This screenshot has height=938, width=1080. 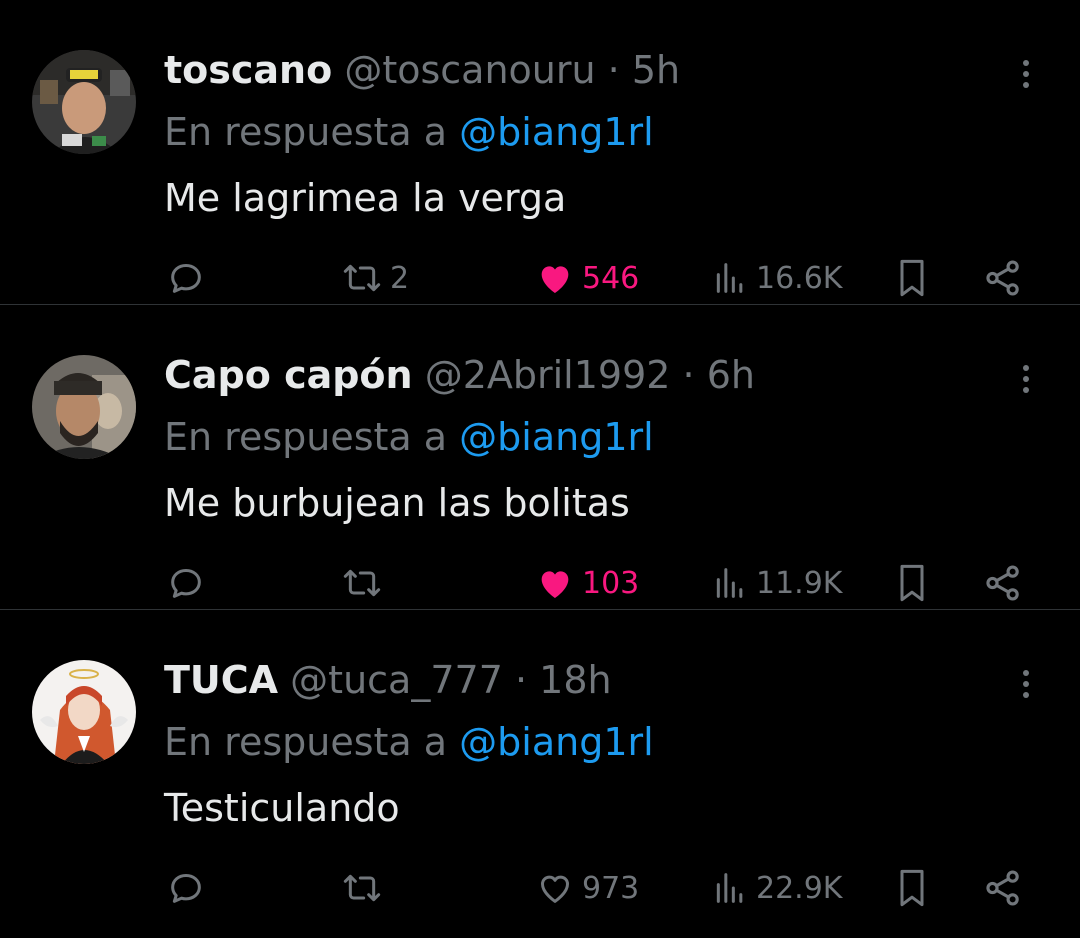 I want to click on like-button: 973, so click(x=586, y=888).